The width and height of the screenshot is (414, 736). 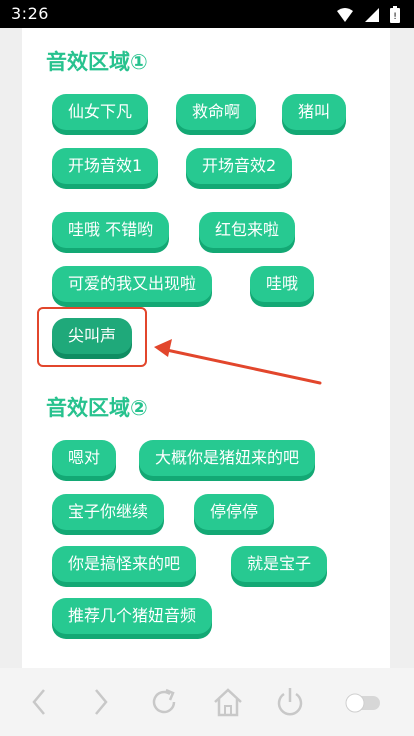 What do you see at coordinates (108, 512) in the screenshot?
I see `sound-button: 宝子你继续` at bounding box center [108, 512].